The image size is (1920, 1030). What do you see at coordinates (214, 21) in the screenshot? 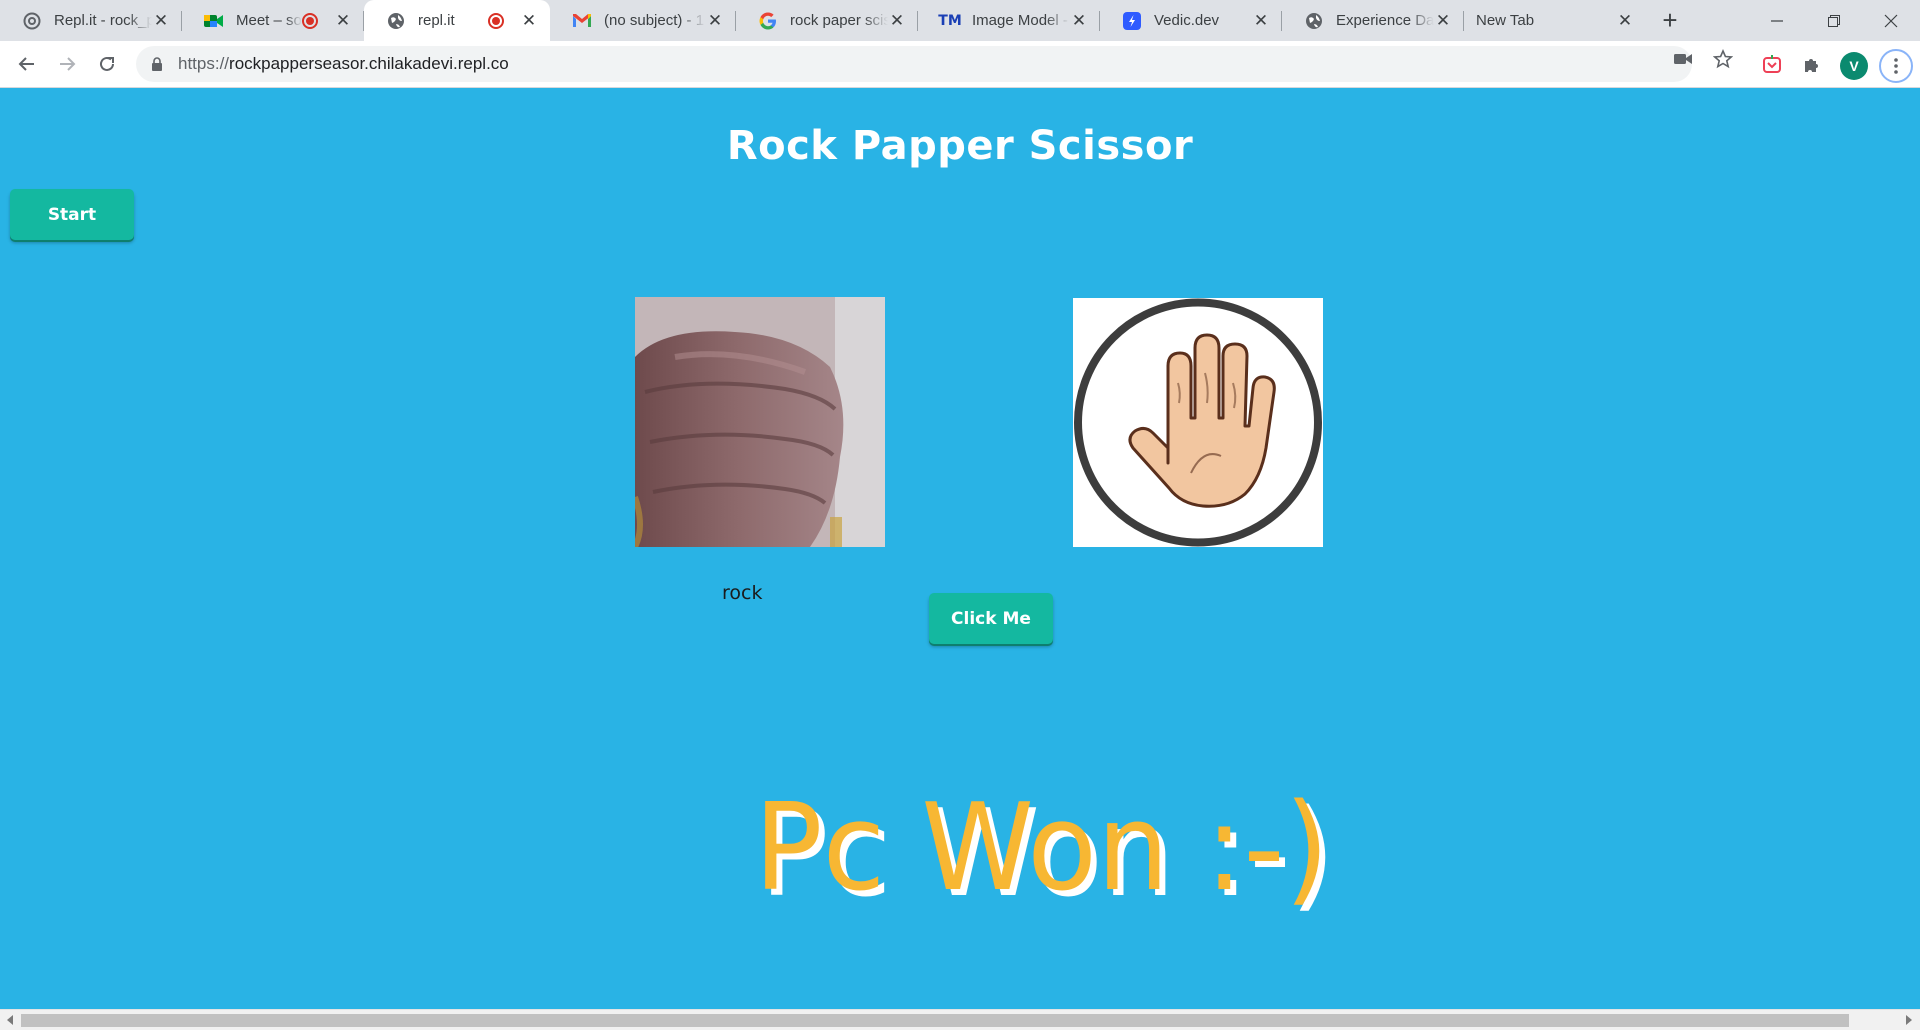
I see `google-meet-icon` at bounding box center [214, 21].